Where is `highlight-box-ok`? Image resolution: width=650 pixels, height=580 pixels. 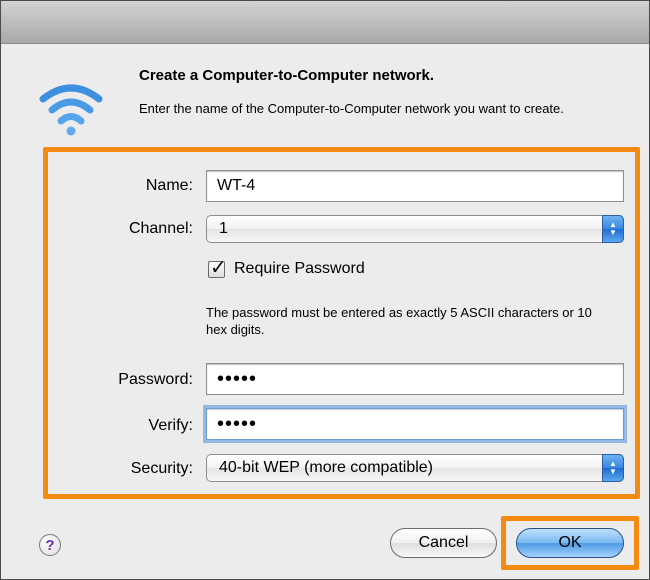
highlight-box-ok is located at coordinates (570, 543).